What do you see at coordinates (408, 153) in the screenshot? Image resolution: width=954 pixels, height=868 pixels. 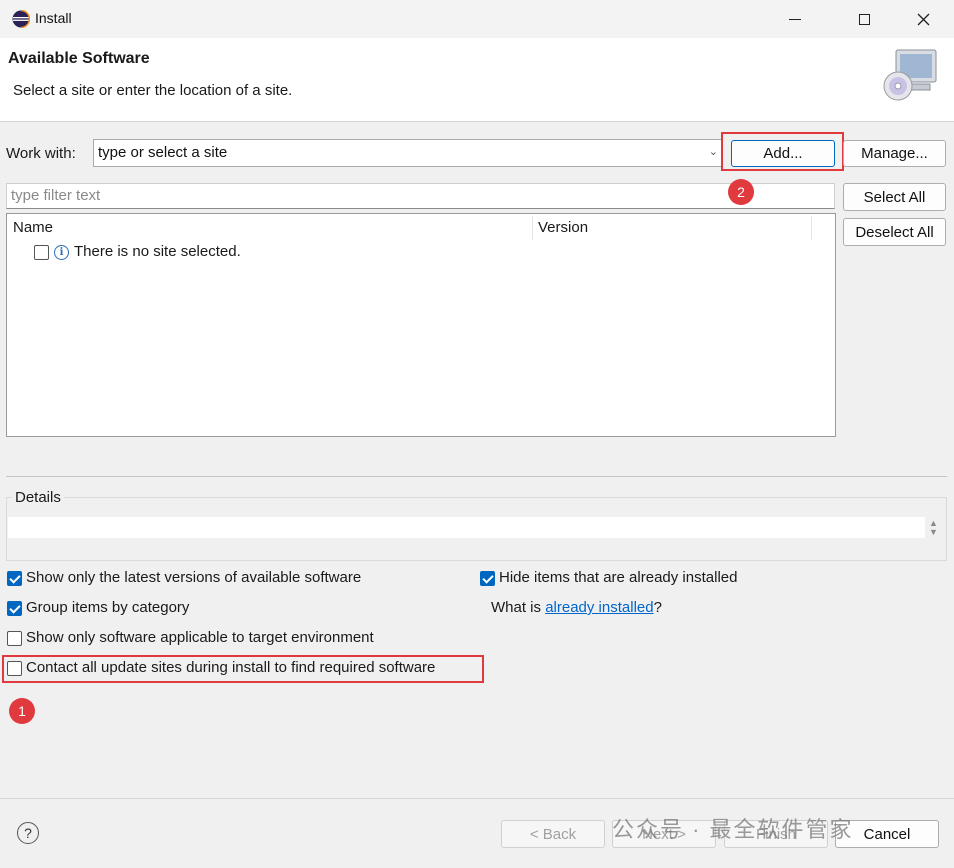 I see `work-with-combo: type or select a site ⌄` at bounding box center [408, 153].